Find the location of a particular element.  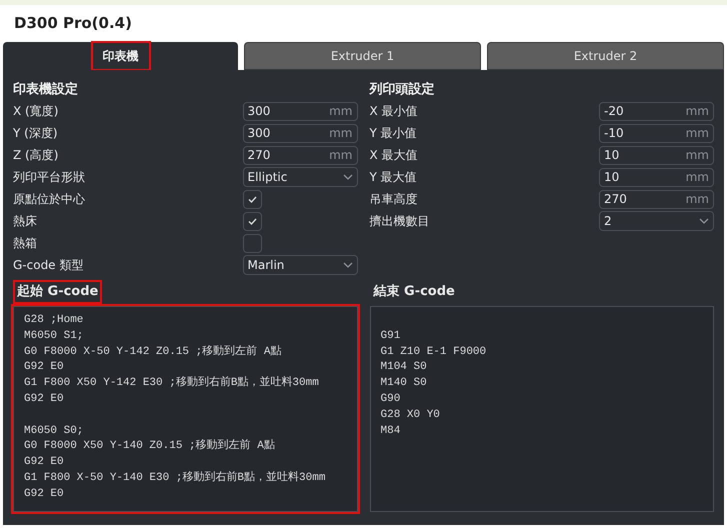

field-label: 熱箱 is located at coordinates (25, 243).